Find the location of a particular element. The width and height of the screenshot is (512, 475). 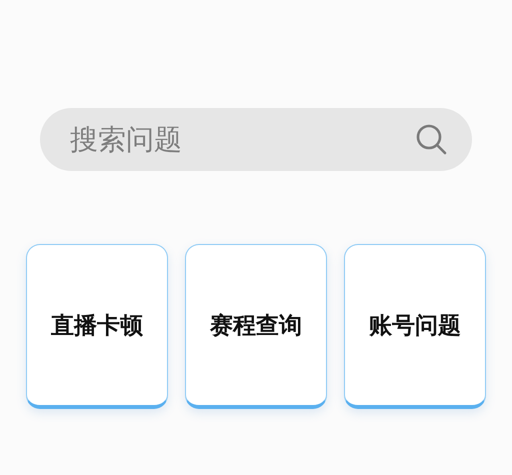

category-card: 赛程查询 is located at coordinates (256, 326).